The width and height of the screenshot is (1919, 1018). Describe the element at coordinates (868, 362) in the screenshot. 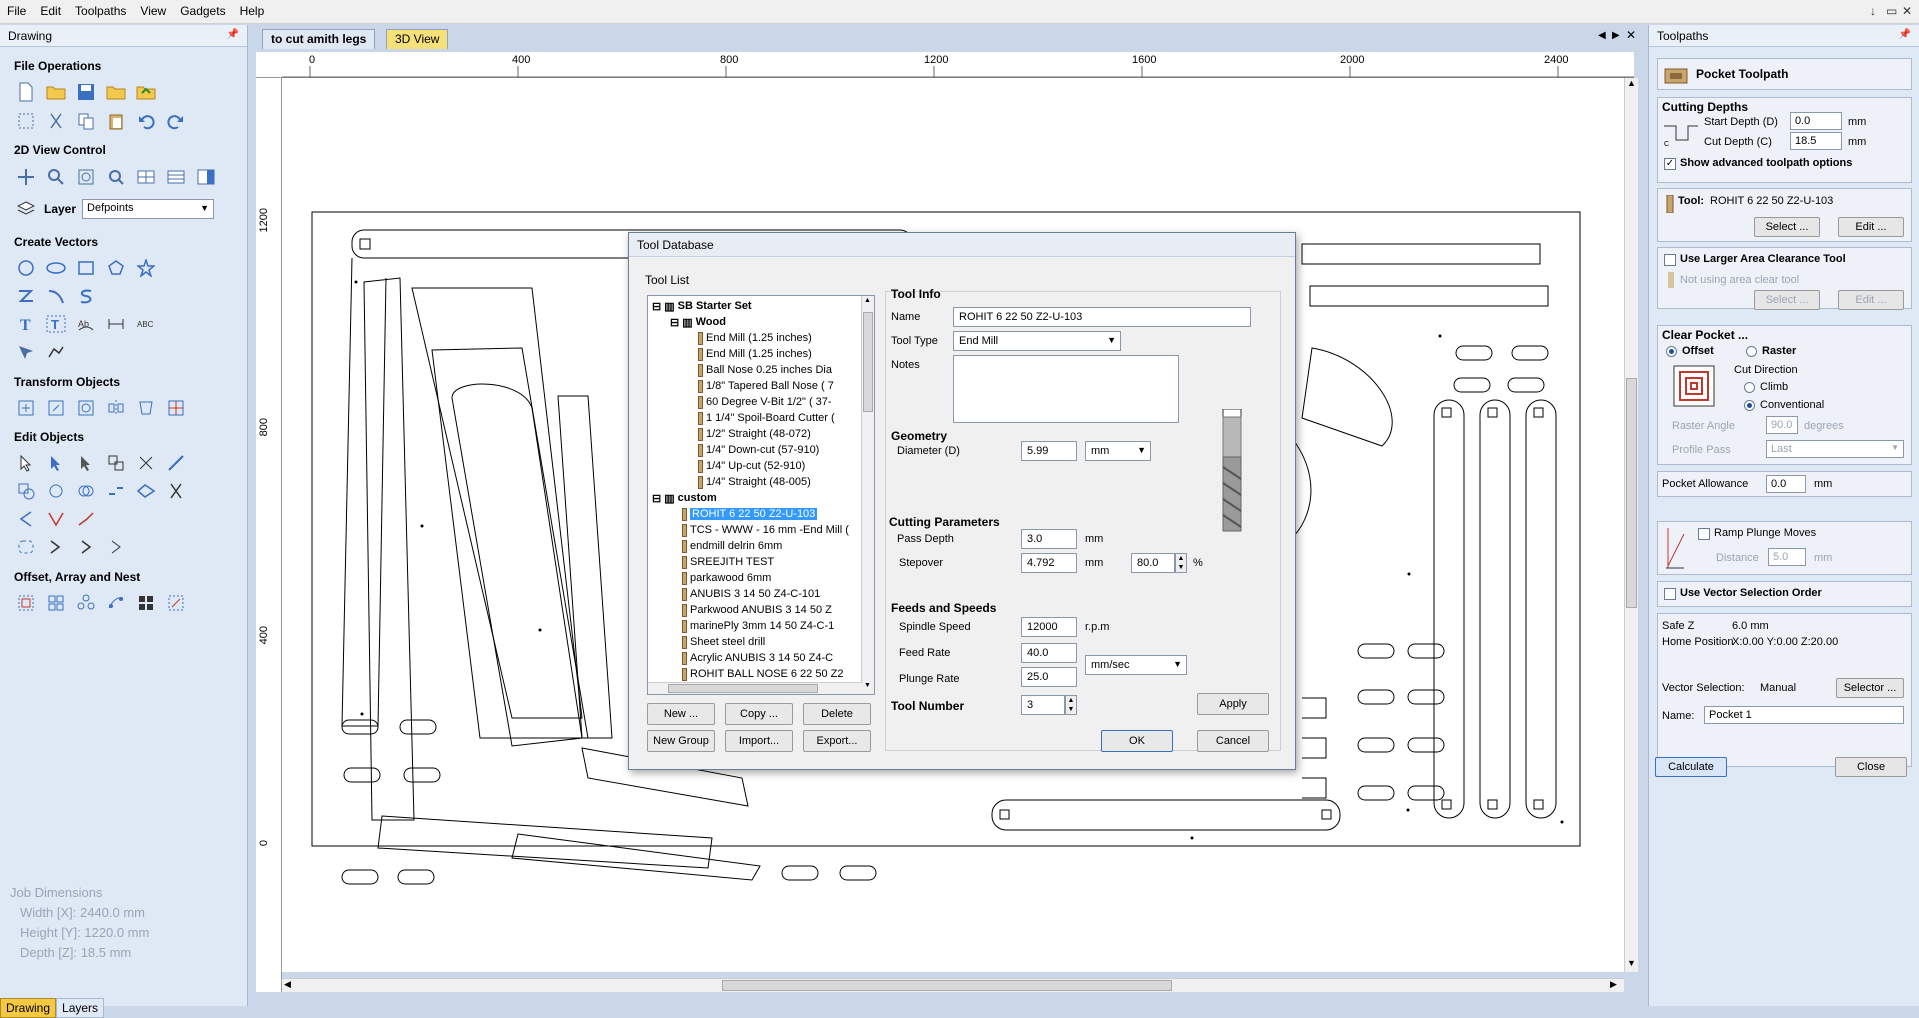

I see `tree-scroll-thumb` at that location.